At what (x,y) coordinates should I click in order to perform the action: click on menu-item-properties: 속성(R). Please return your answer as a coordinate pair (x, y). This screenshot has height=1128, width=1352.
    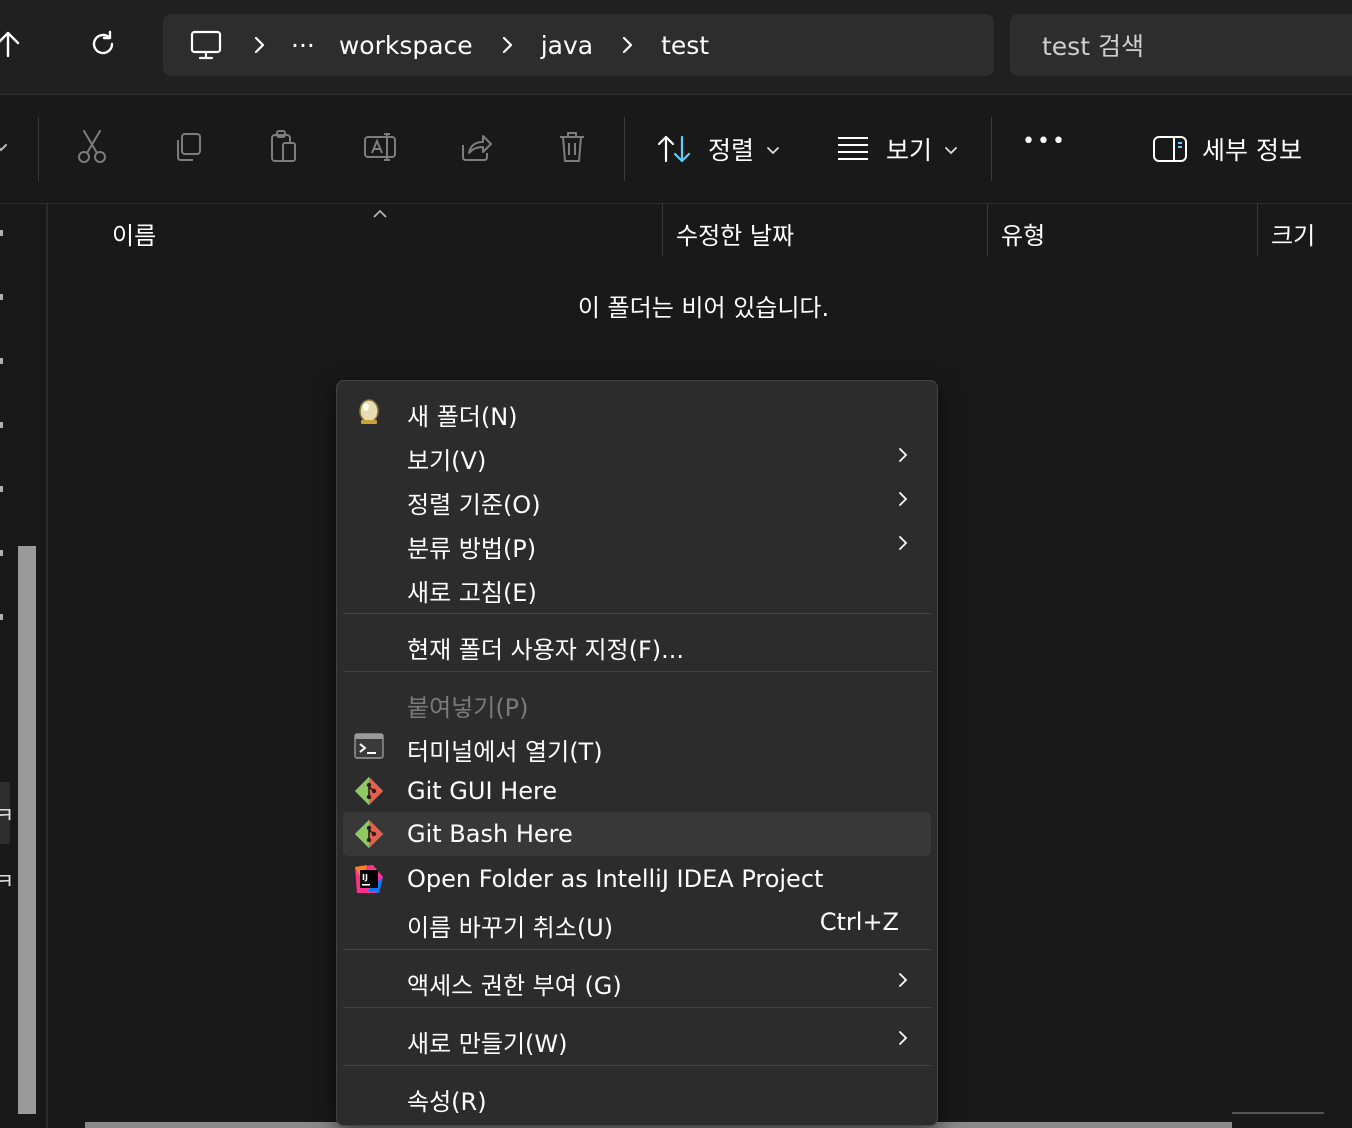
    Looking at the image, I should click on (637, 1096).